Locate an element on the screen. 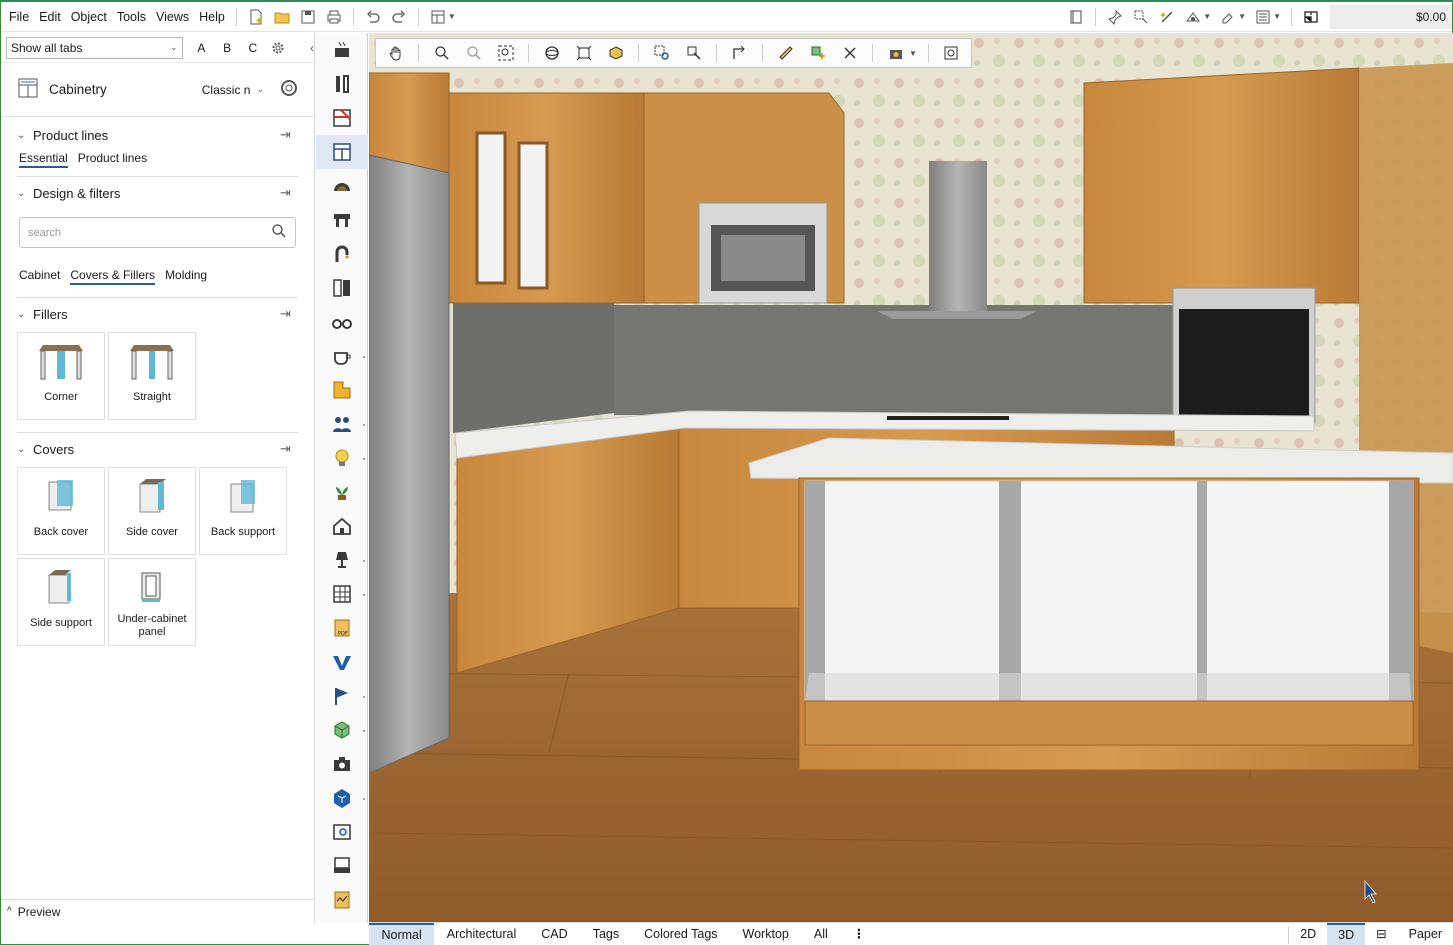 This screenshot has width=1453, height=945. view-3d-button: 3D is located at coordinates (1346, 933).